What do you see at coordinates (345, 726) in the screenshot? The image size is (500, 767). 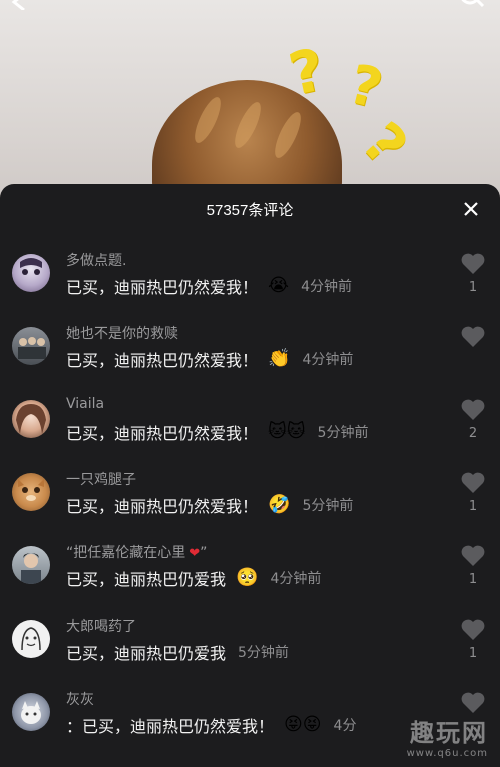 I see `comment-time: 4分` at bounding box center [345, 726].